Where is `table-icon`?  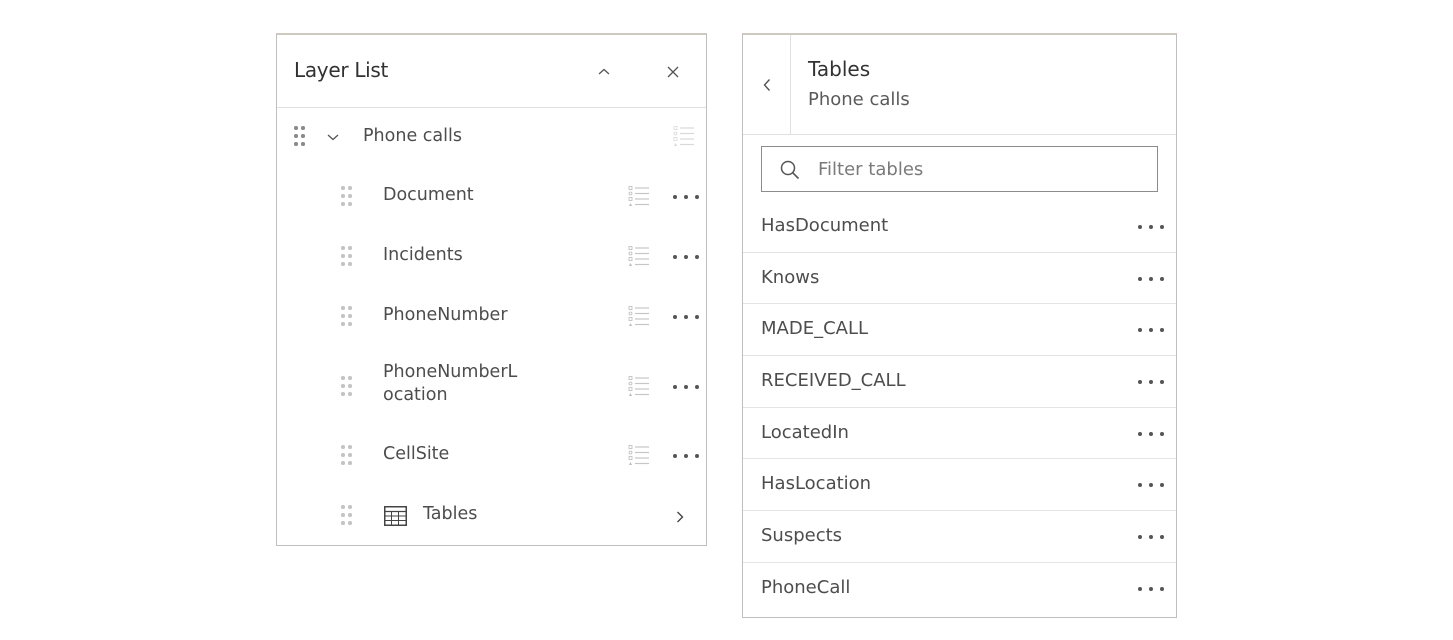 table-icon is located at coordinates (395, 516).